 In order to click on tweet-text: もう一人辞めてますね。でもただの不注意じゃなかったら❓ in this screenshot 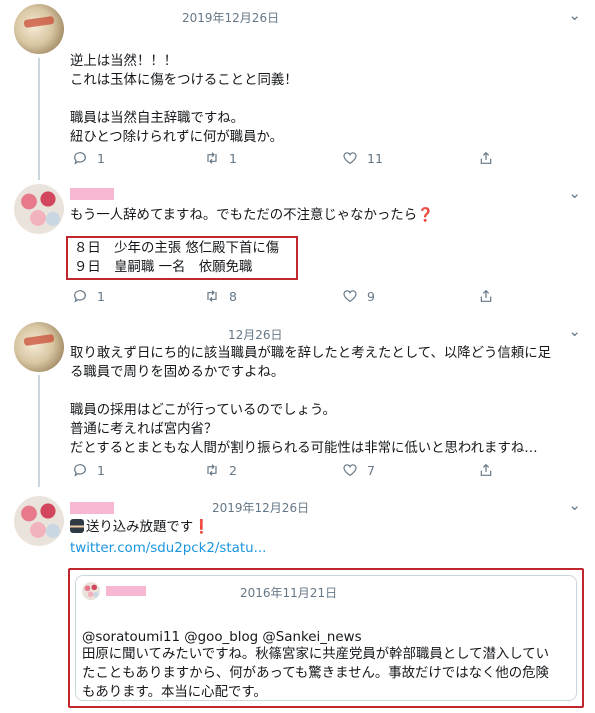, I will do `click(252, 215)`.